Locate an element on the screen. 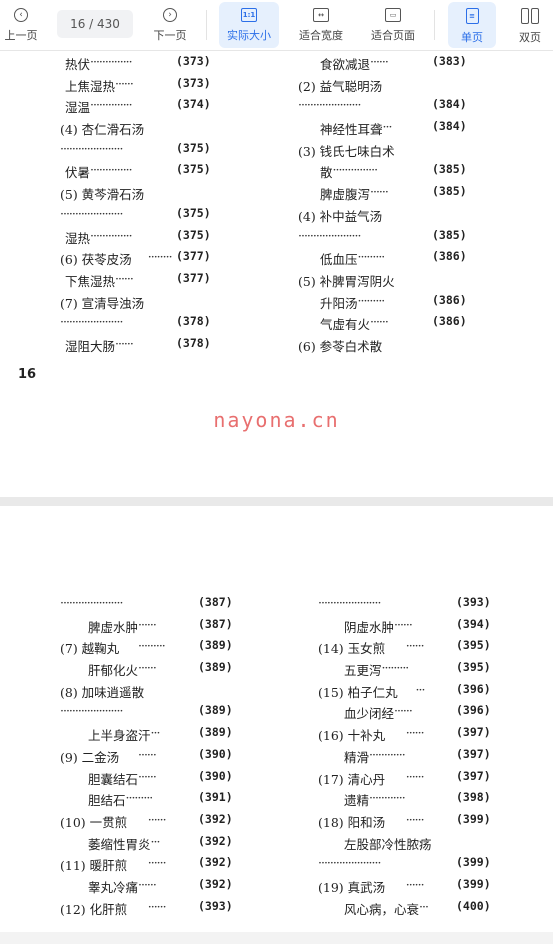 The width and height of the screenshot is (553, 944). toc-entry: (18) 阳和汤 ······ (399) is located at coordinates (408, 823).